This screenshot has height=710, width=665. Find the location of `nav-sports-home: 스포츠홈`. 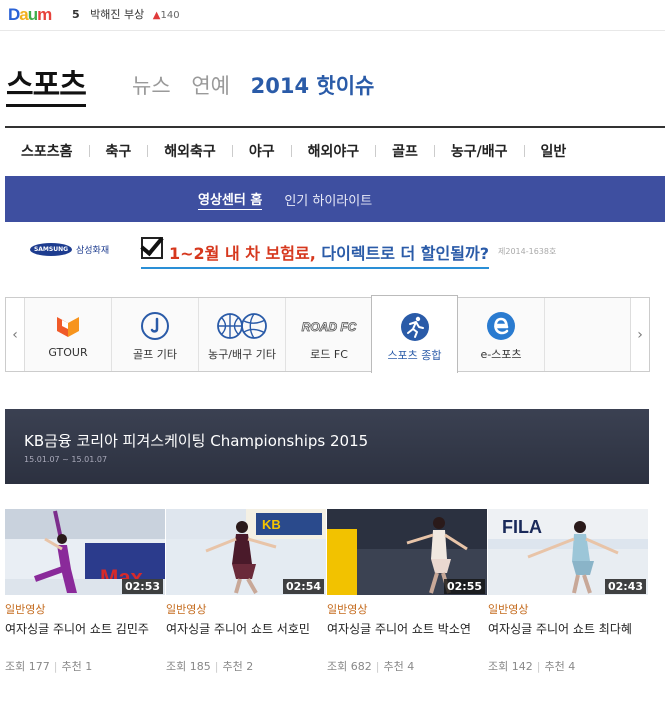

nav-sports-home: 스포츠홈 is located at coordinates (47, 151).